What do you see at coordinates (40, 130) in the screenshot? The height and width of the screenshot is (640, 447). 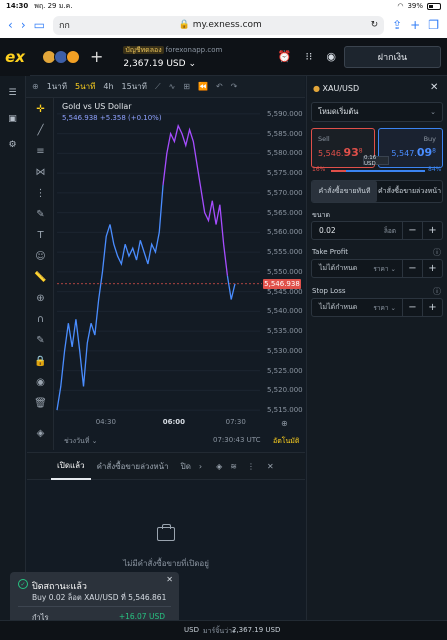 I see `trendline-icon: ╱` at bounding box center [40, 130].